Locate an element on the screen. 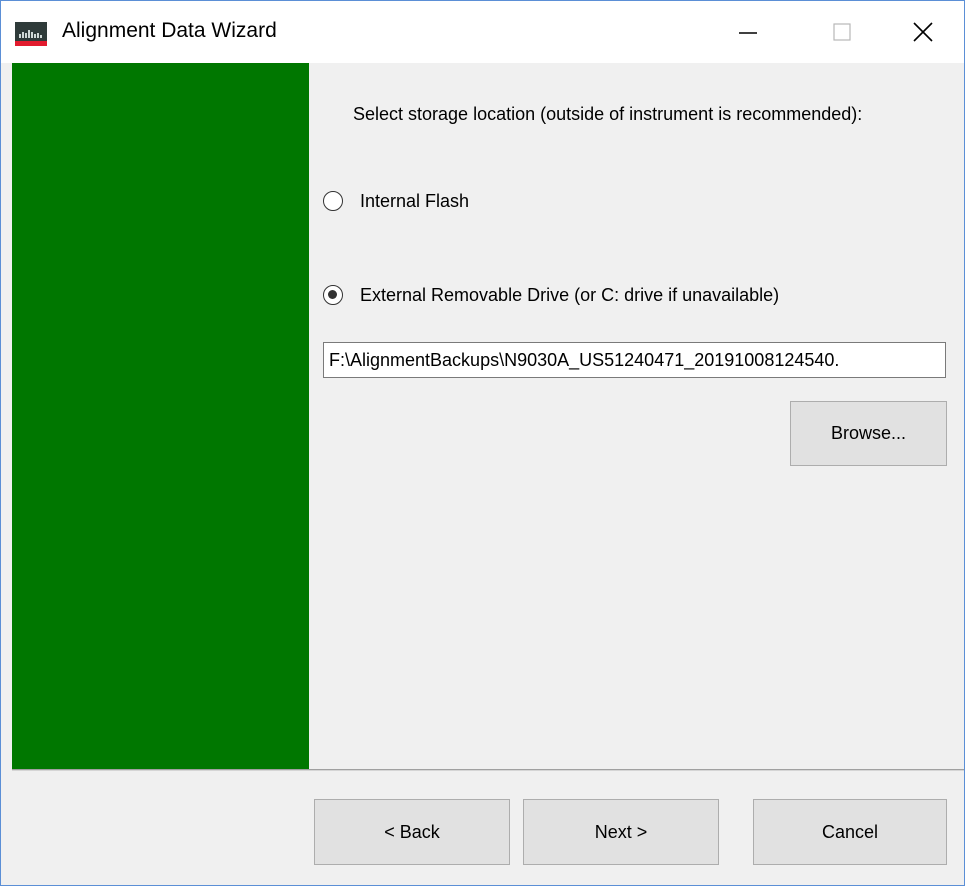  maximize-icon is located at coordinates (842, 32).